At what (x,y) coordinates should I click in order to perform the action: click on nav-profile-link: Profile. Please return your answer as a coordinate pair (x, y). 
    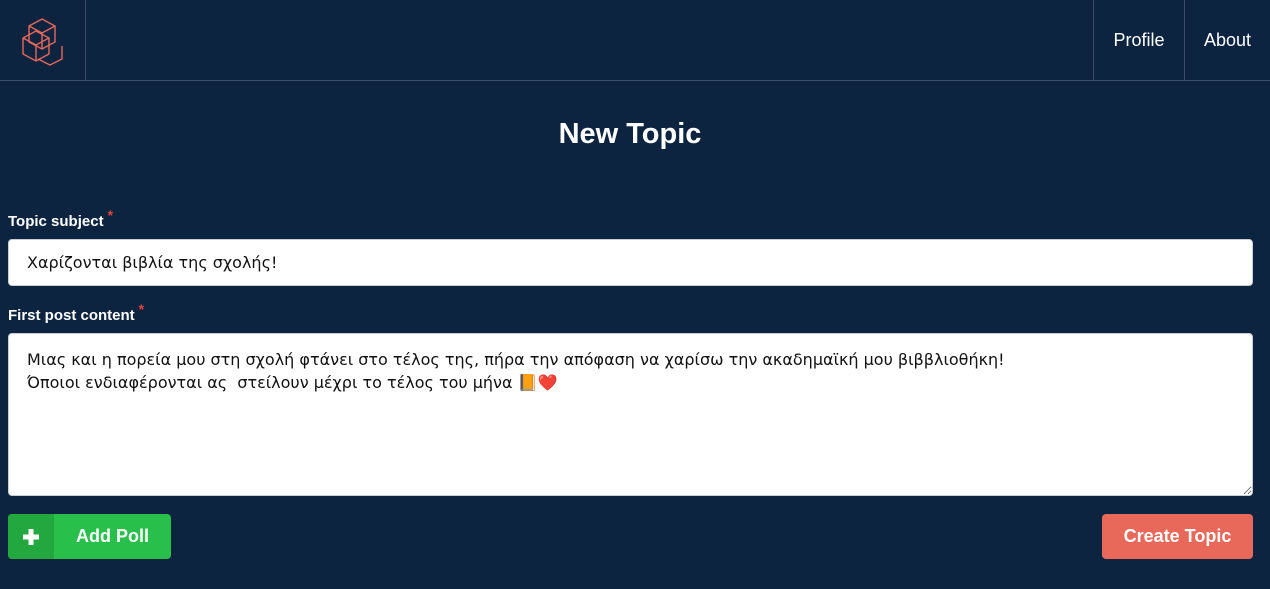
    Looking at the image, I should click on (1138, 40).